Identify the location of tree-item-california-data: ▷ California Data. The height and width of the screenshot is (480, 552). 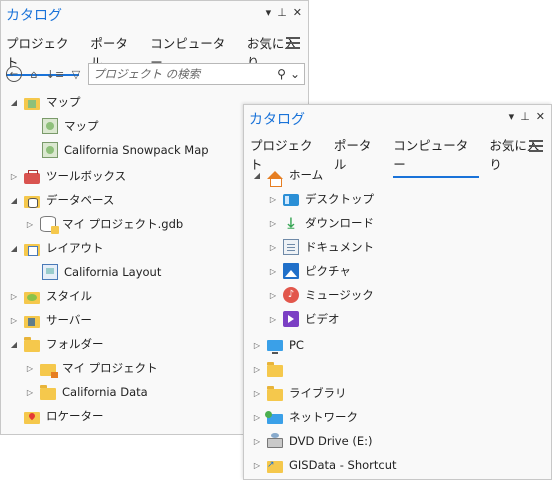
(86, 392).